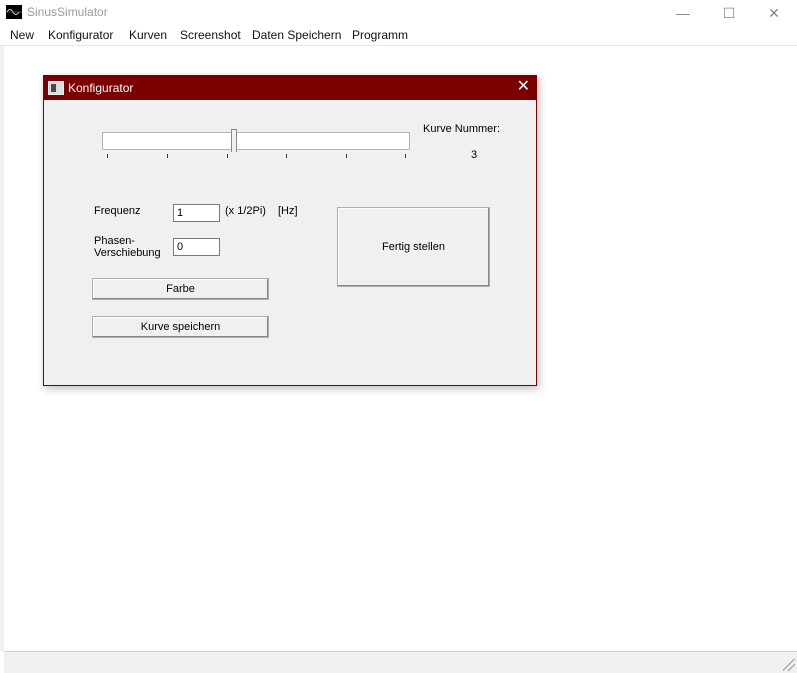  I want to click on dialog-titlebar: Konfigurator ✕, so click(290, 88).